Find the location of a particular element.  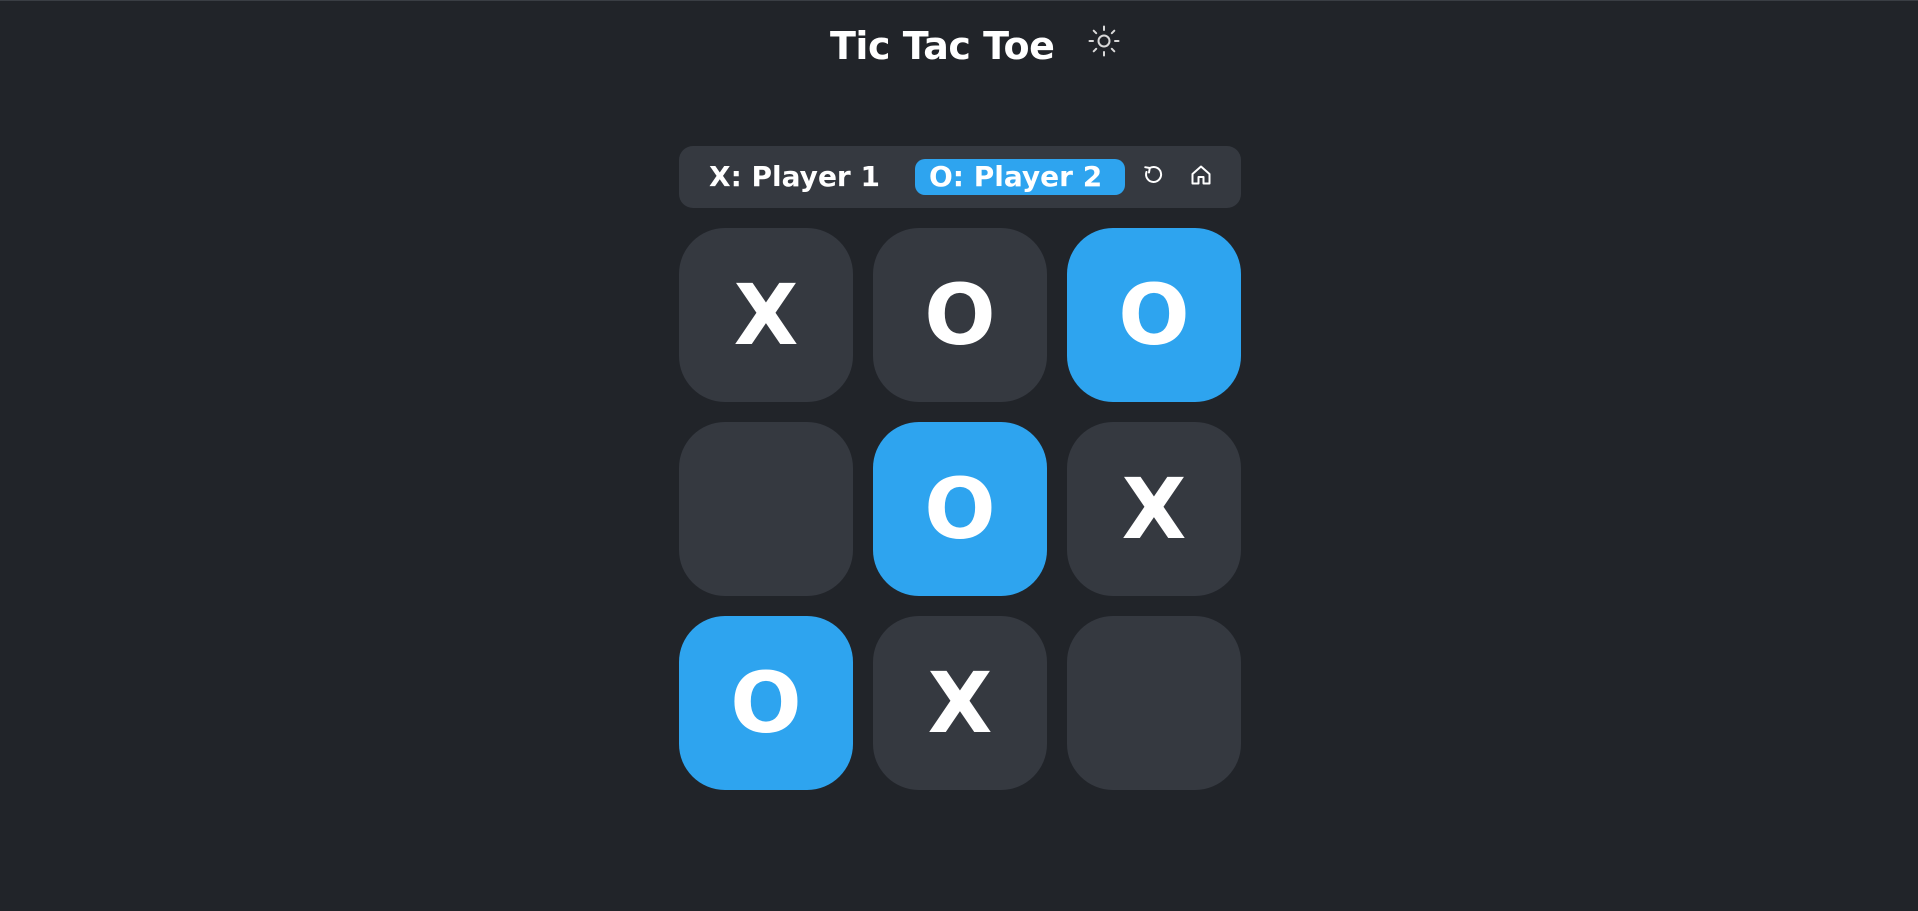

home-button is located at coordinates (1201, 177).